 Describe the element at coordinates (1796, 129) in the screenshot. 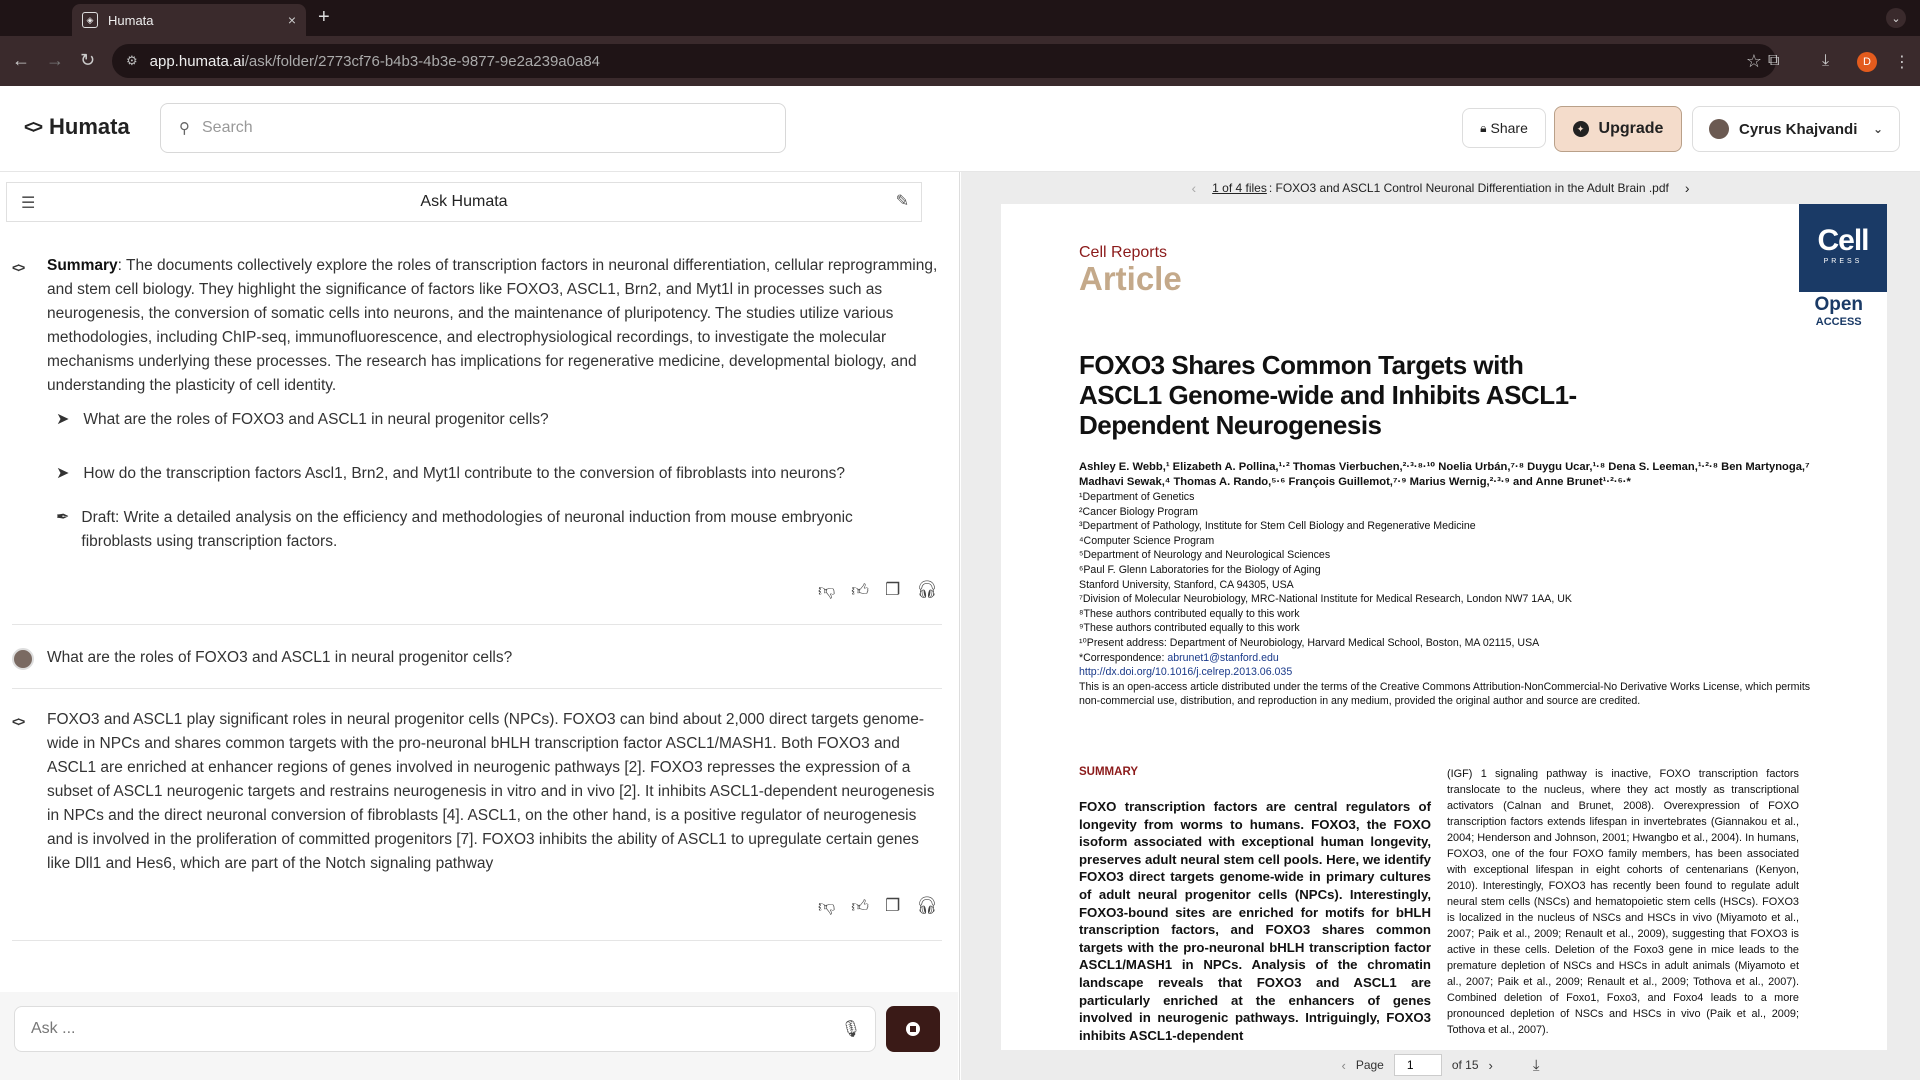

I see `user-menu-button: Cyrus Khajvandi ⌄` at that location.